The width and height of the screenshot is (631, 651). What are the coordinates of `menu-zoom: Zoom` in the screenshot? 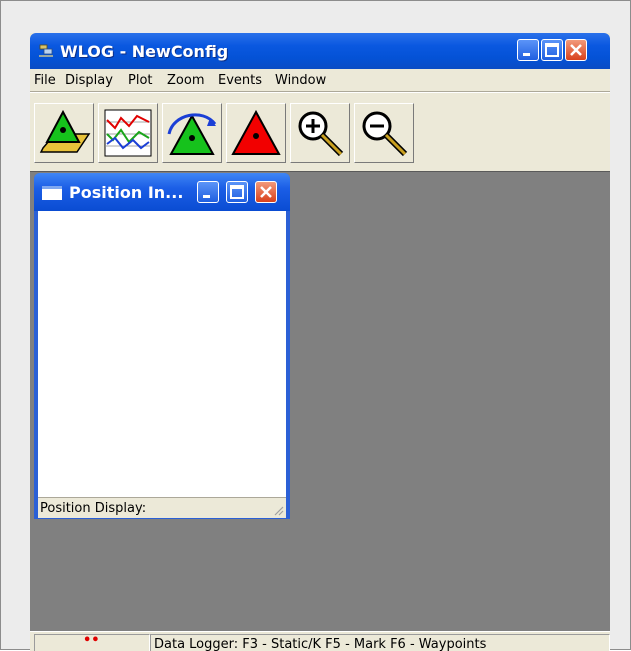 It's located at (185, 80).